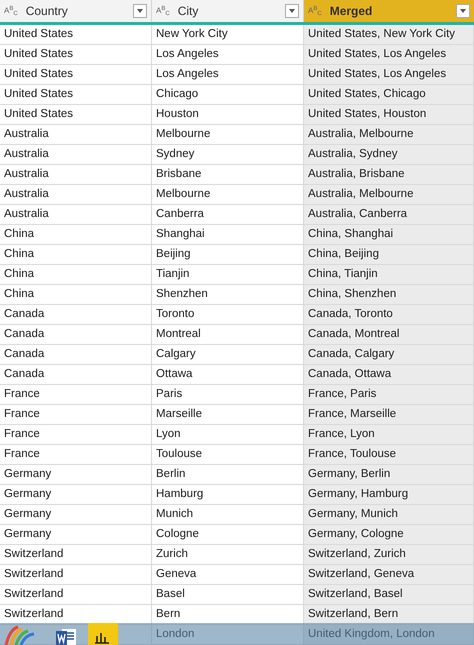 This screenshot has height=645, width=474. What do you see at coordinates (228, 215) in the screenshot?
I see `table-cell: Canberra` at bounding box center [228, 215].